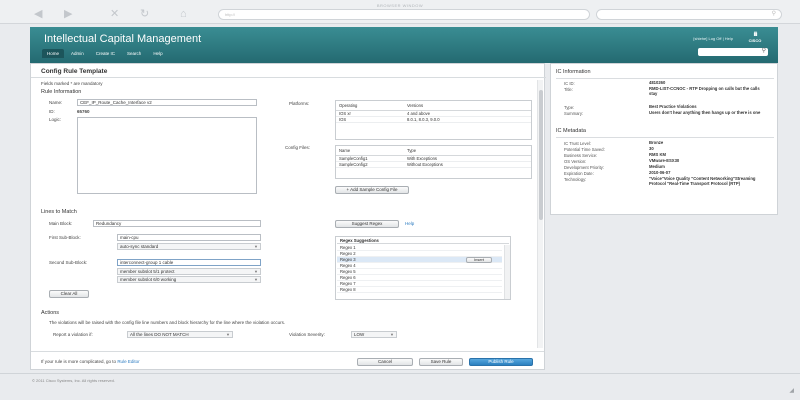 The image size is (800, 400). What do you see at coordinates (370, 164) in the screenshot?
I see `config-file-link: SampleConfig2` at bounding box center [370, 164].